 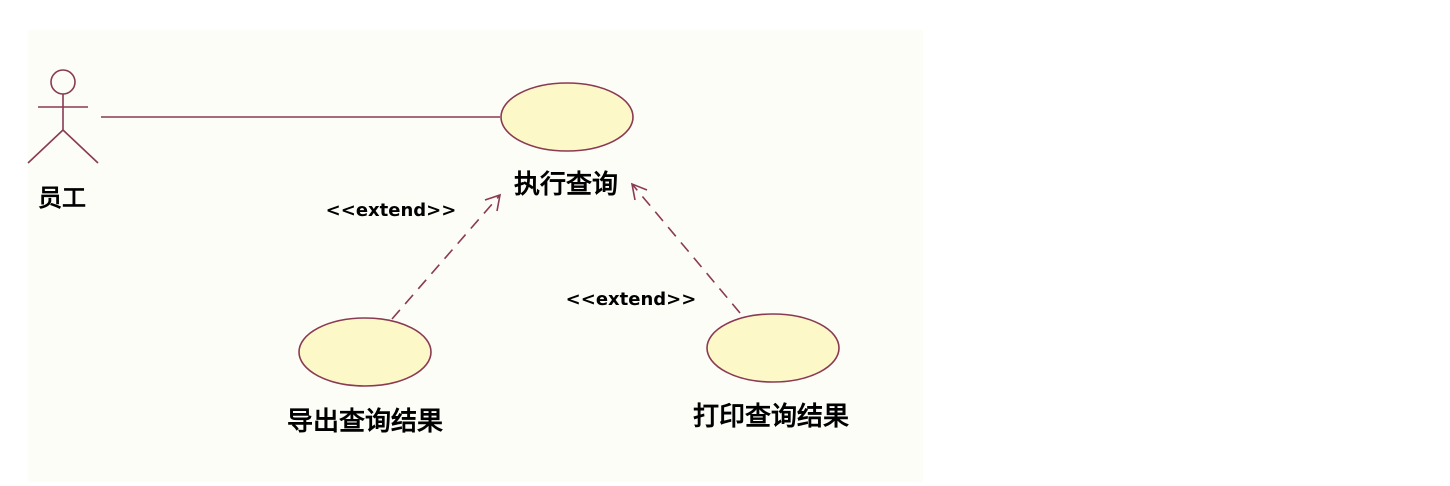 I want to click on extend-print-label: <<extend>>, so click(x=631, y=299).